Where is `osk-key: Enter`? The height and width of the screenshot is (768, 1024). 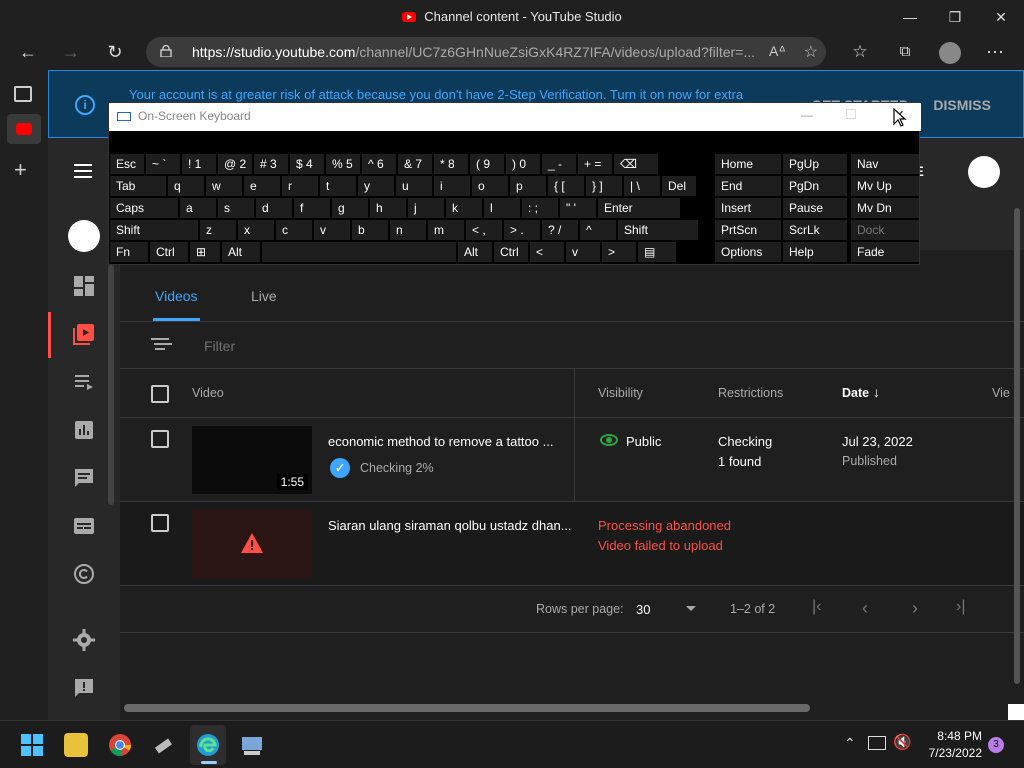
osk-key: Enter is located at coordinates (639, 208).